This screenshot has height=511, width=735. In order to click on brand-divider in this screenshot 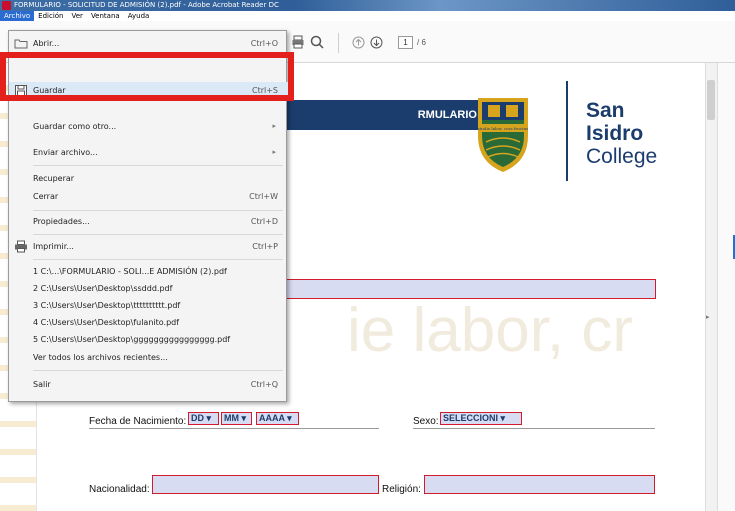, I will do `click(567, 131)`.